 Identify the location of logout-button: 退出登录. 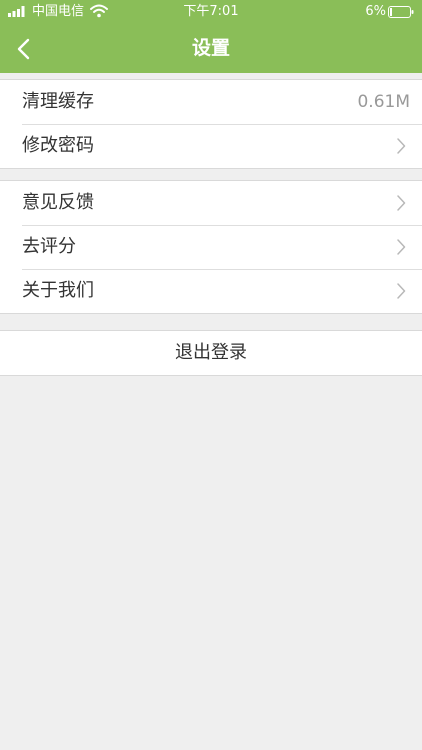
(211, 353).